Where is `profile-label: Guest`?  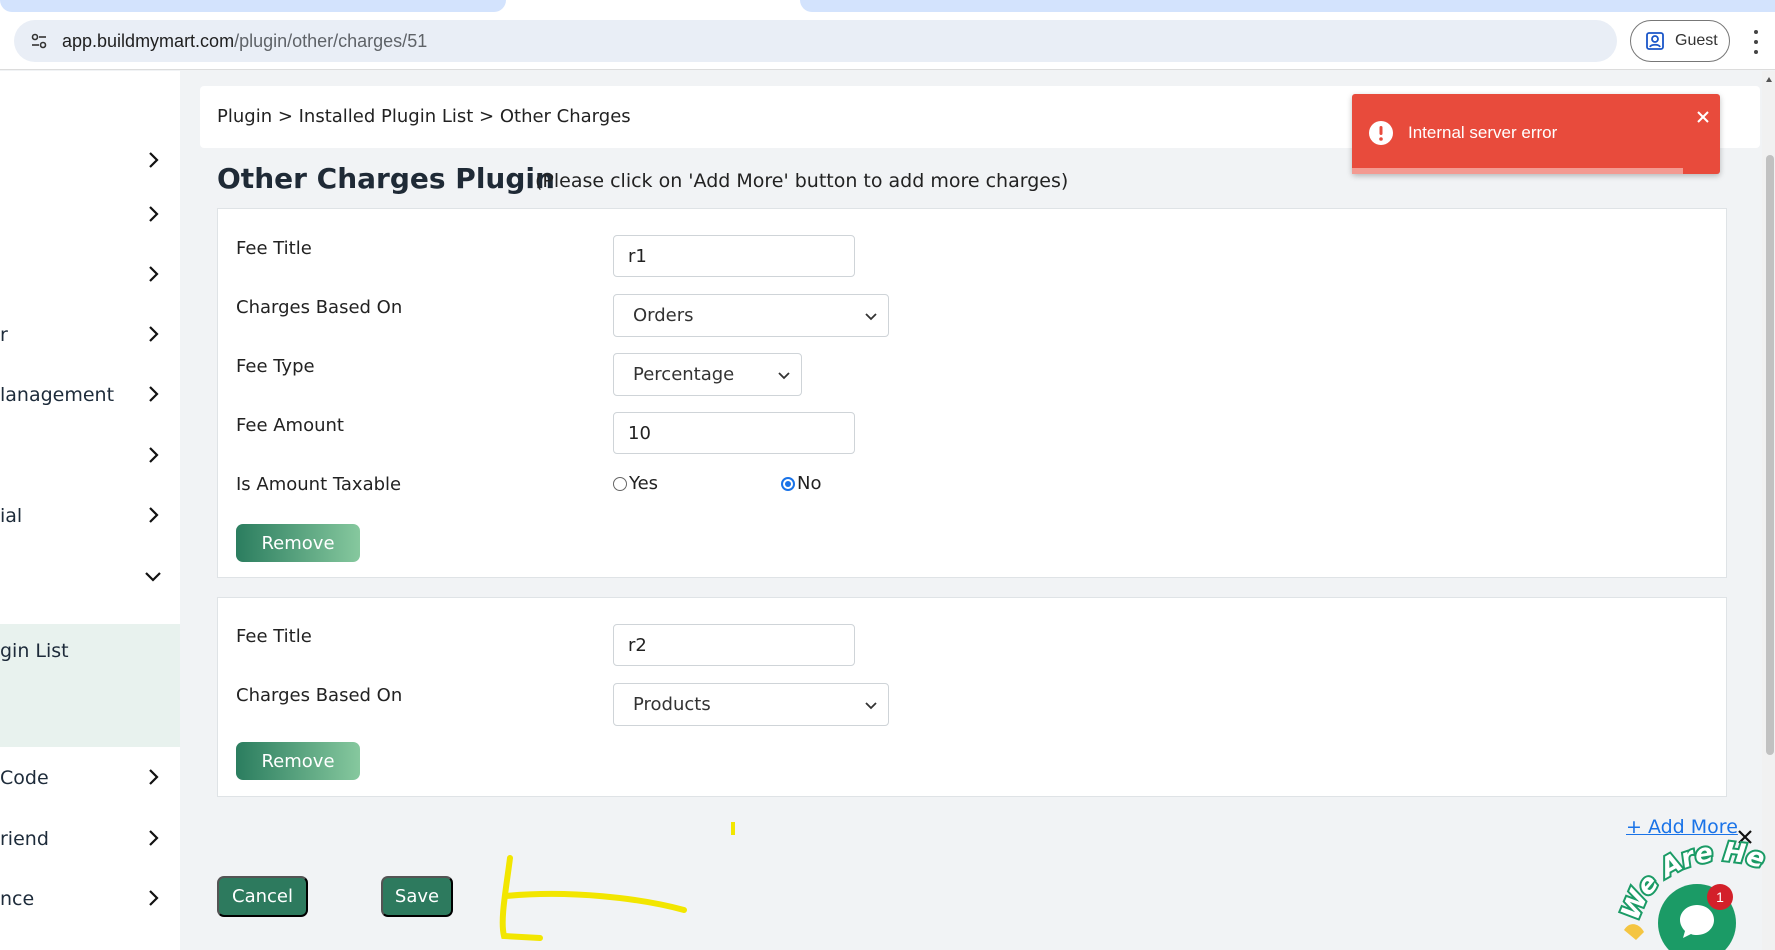
profile-label: Guest is located at coordinates (1696, 40).